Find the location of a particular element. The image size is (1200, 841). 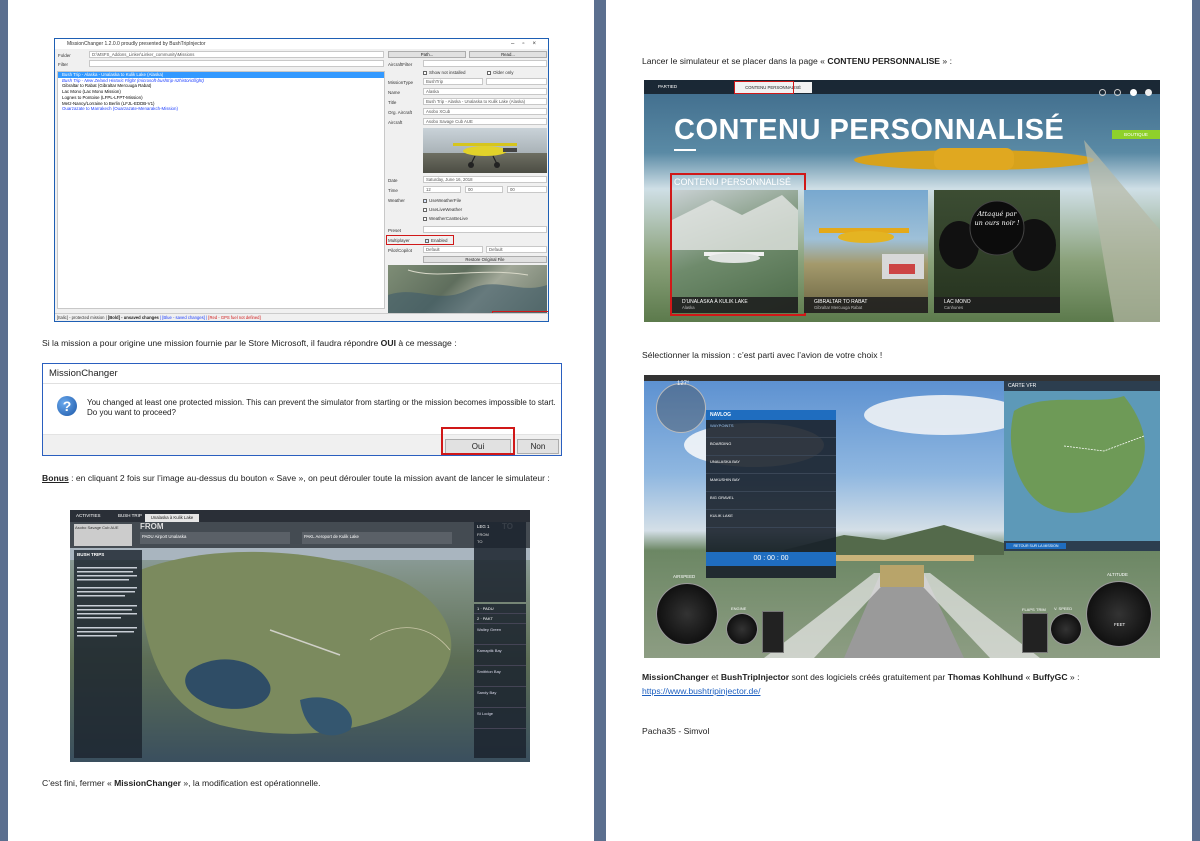

text-run: » : is located at coordinates (1073, 677).